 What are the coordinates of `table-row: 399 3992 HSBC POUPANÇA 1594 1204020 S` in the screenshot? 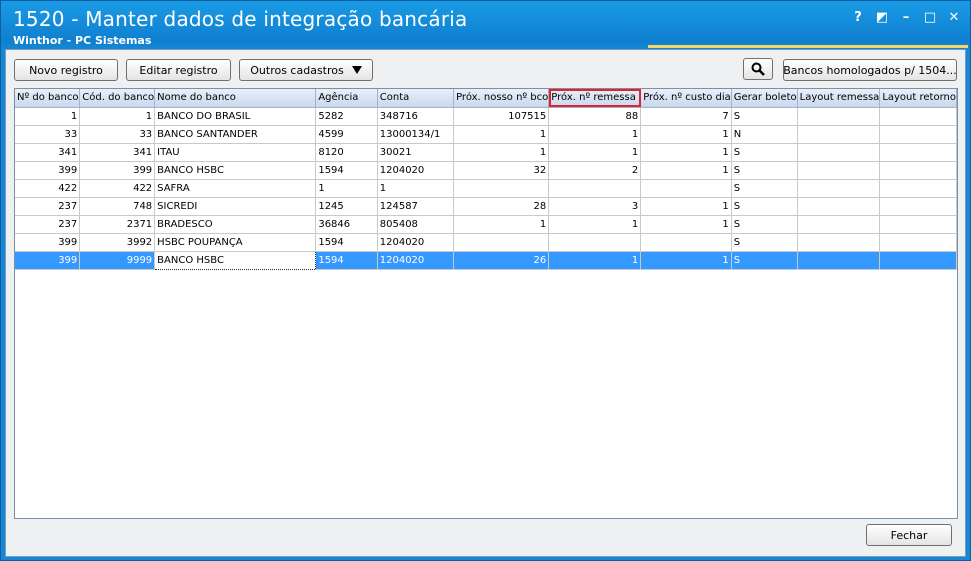 It's located at (486, 242).